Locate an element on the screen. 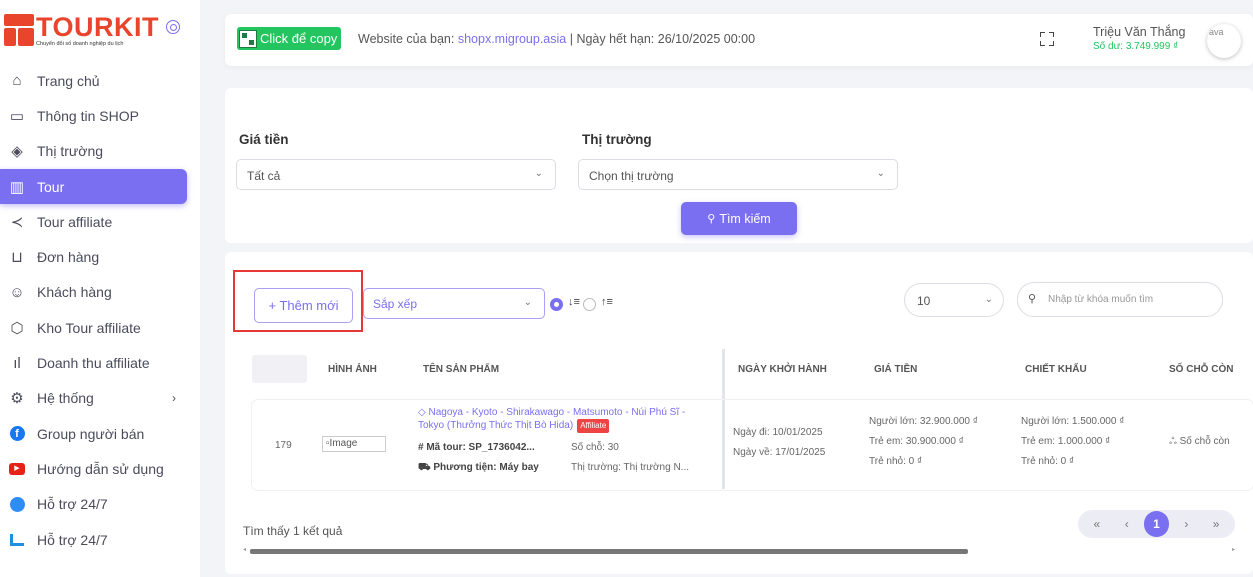 This screenshot has height=577, width=1253. scroll-left-arrow-icon: ◂ is located at coordinates (244, 549).